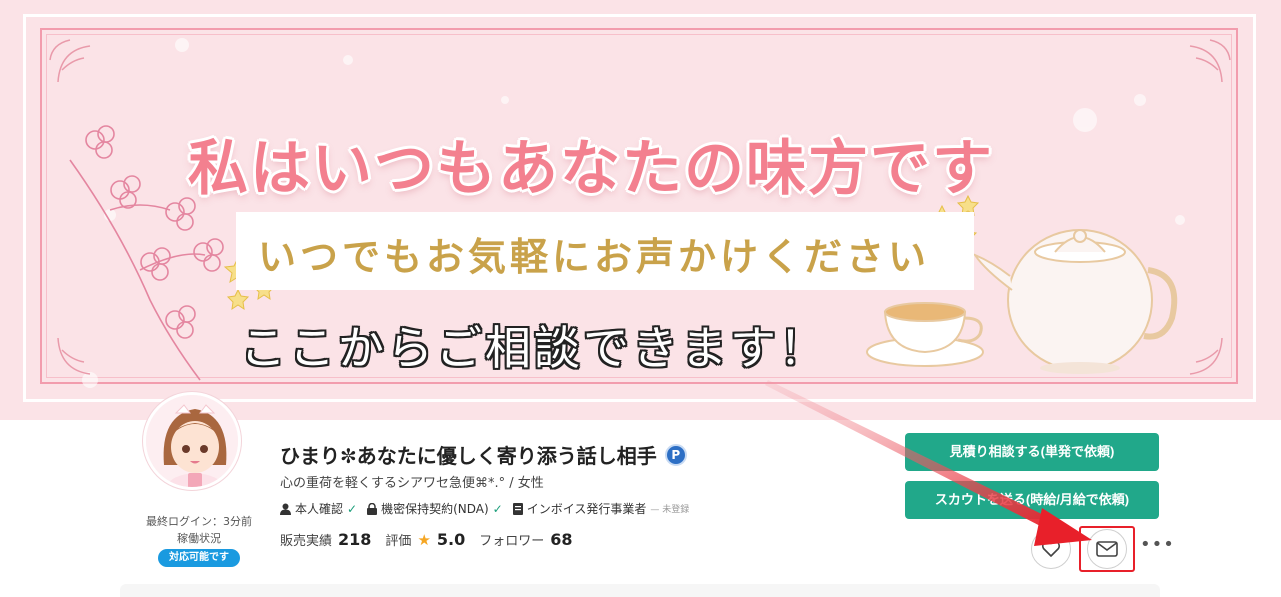  What do you see at coordinates (398, 541) in the screenshot?
I see `rating-label: 評価` at bounding box center [398, 541].